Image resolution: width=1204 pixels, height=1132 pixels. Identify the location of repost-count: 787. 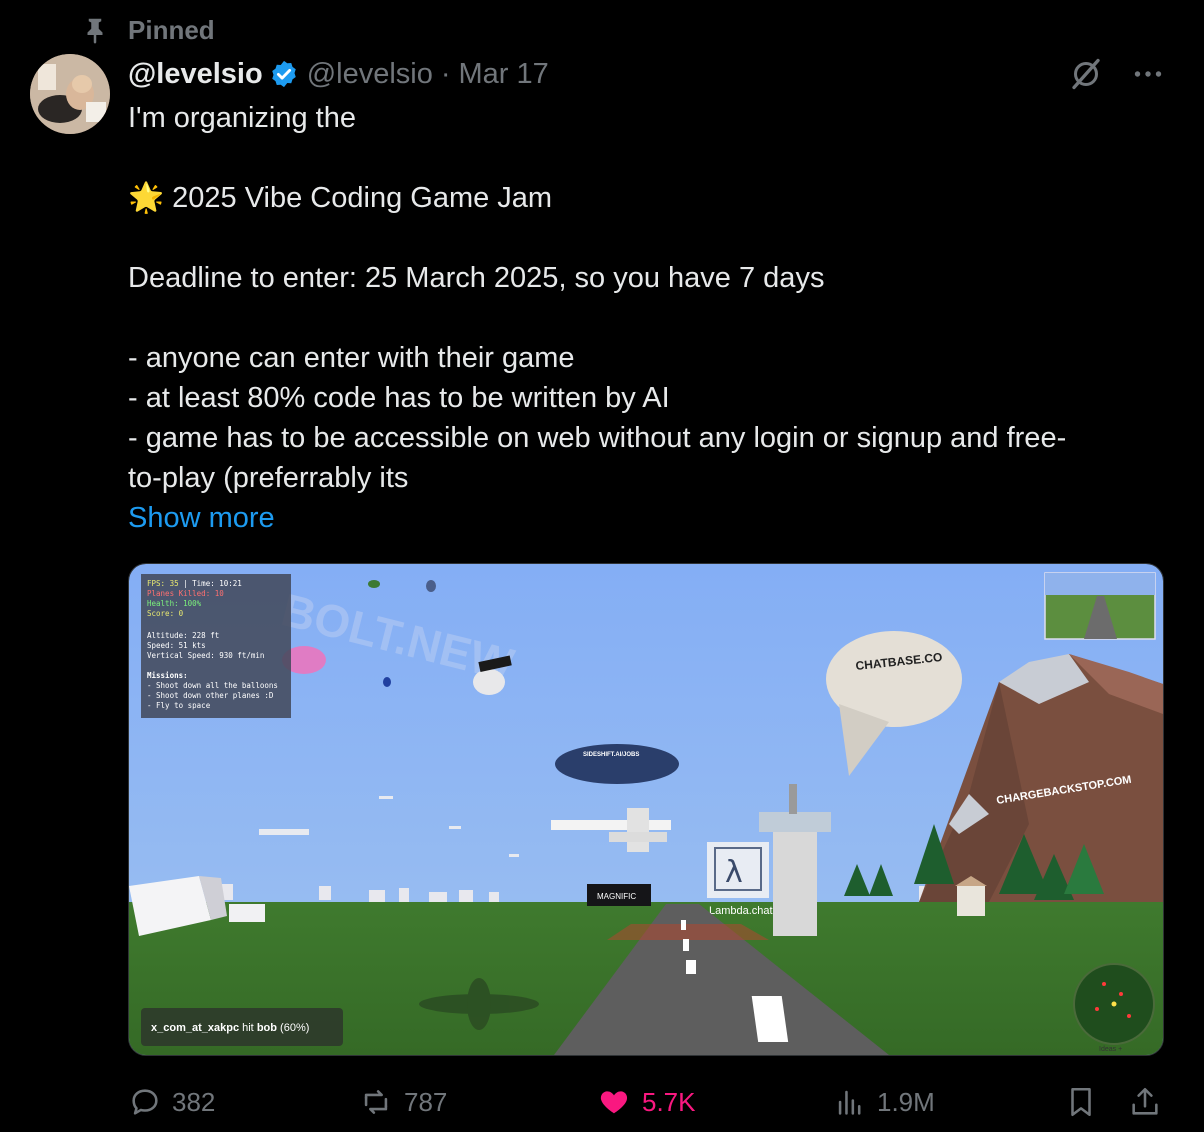
(426, 1101).